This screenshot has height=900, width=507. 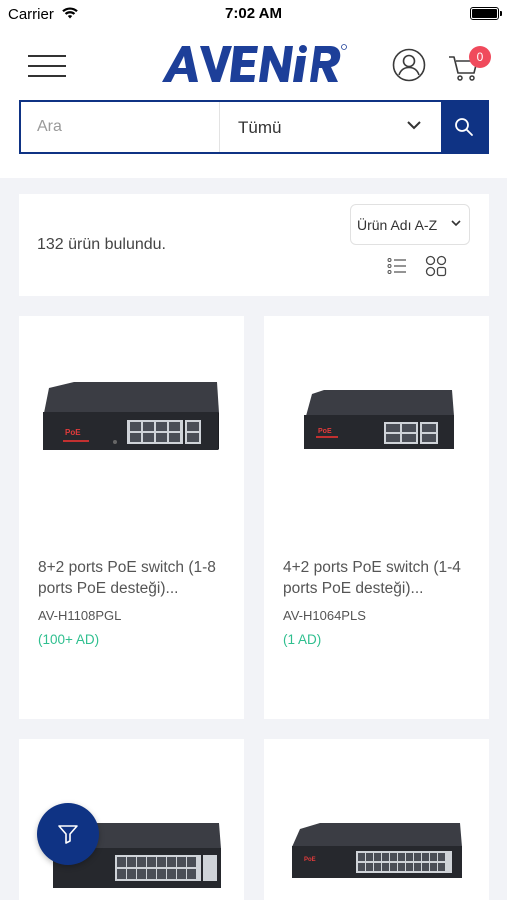 I want to click on results-count: 132 ürün bulundu., so click(x=101, y=244).